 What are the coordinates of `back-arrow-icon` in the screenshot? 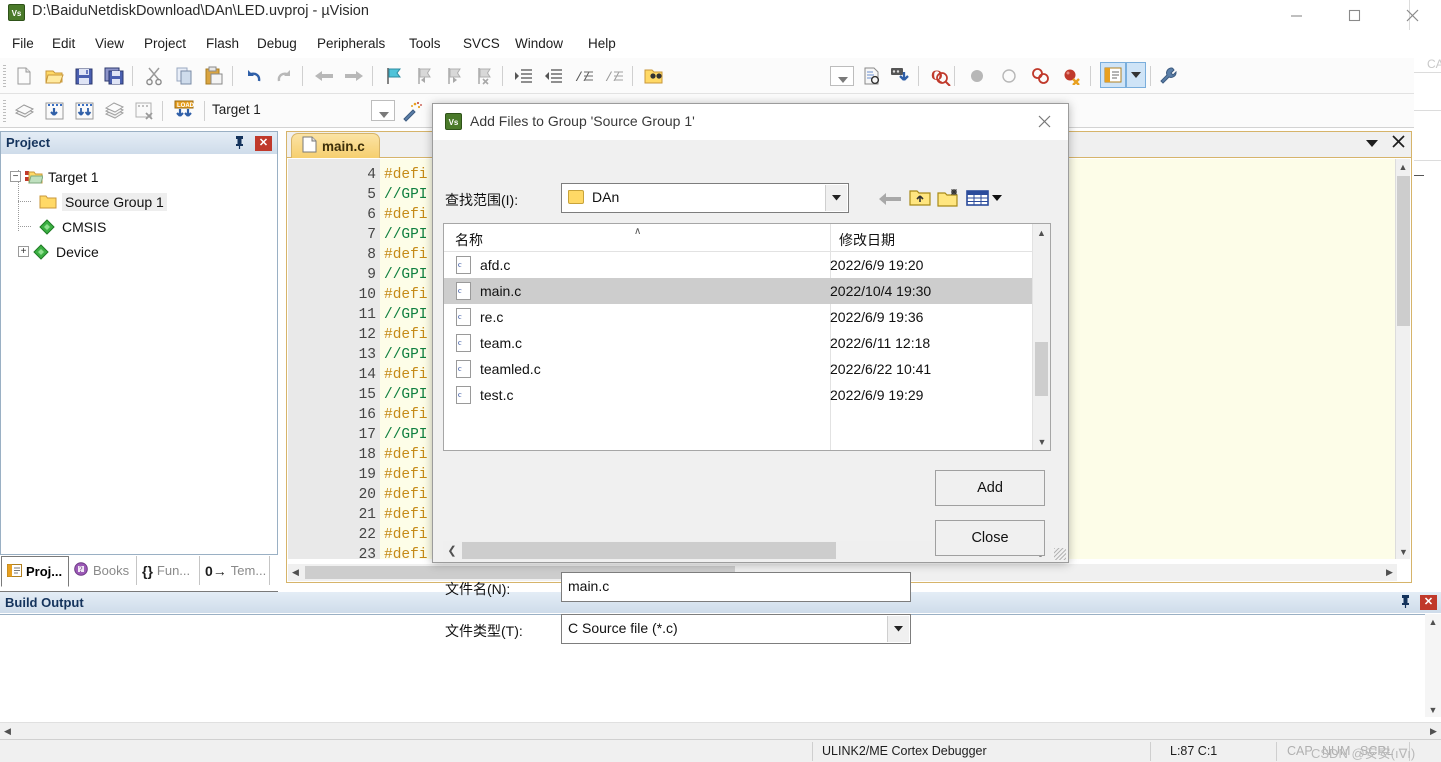 It's located at (890, 199).